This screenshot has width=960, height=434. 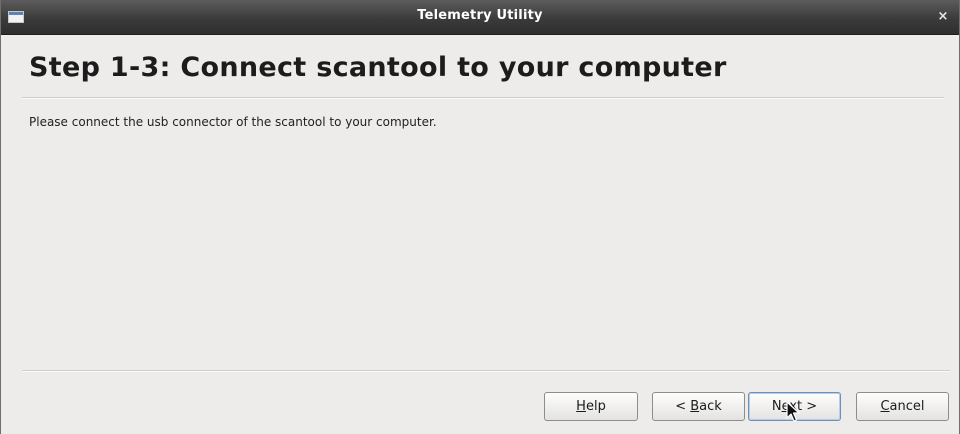 What do you see at coordinates (776, 406) in the screenshot?
I see `next-label-prefix: N` at bounding box center [776, 406].